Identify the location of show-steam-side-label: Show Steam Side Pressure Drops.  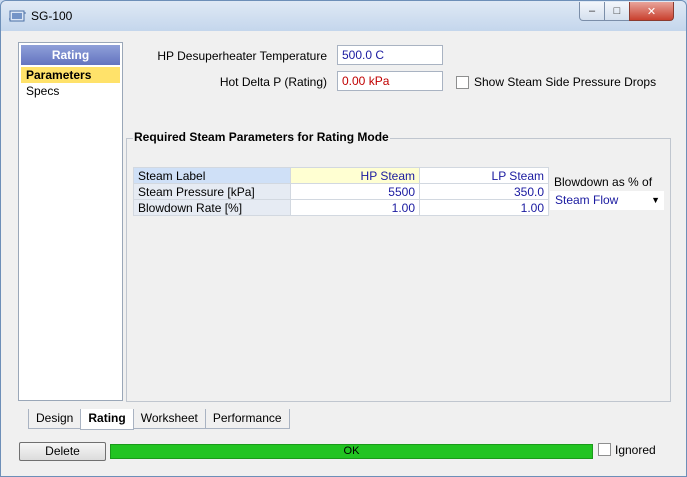
(565, 82).